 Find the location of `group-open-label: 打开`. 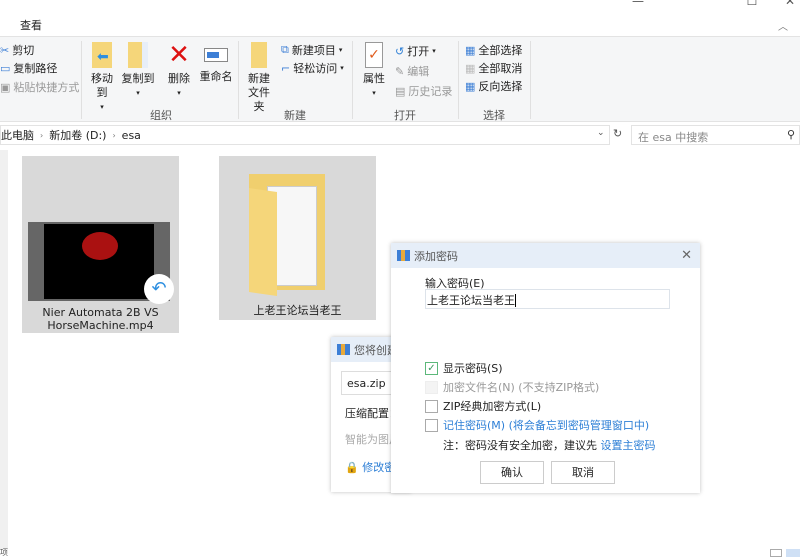

group-open-label: 打开 is located at coordinates (405, 115).